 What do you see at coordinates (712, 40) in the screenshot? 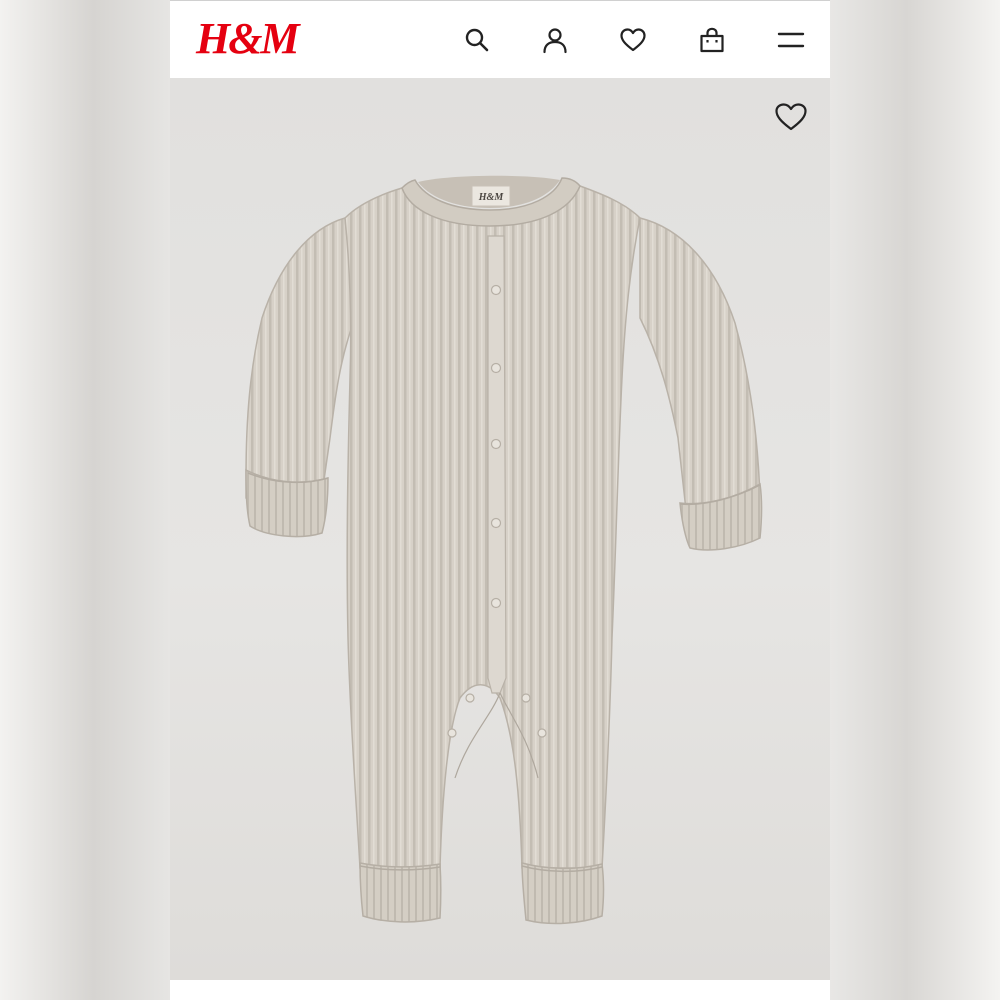
I see `shopping-bag-icon` at bounding box center [712, 40].